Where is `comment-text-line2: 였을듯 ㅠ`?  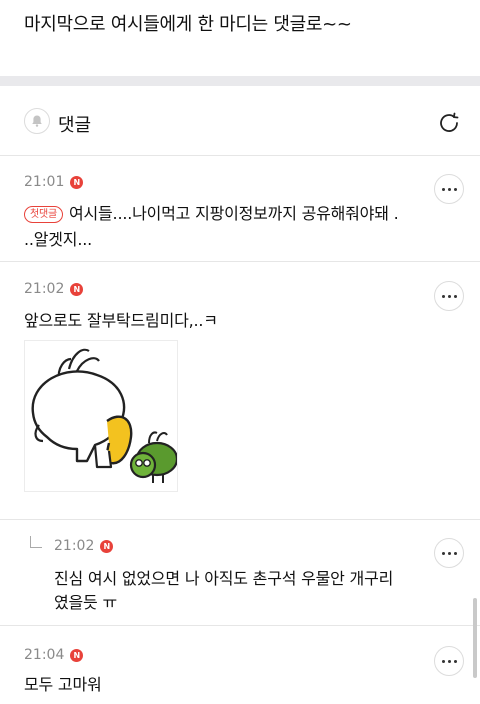 comment-text-line2: 였을듯 ㅠ is located at coordinates (85, 602).